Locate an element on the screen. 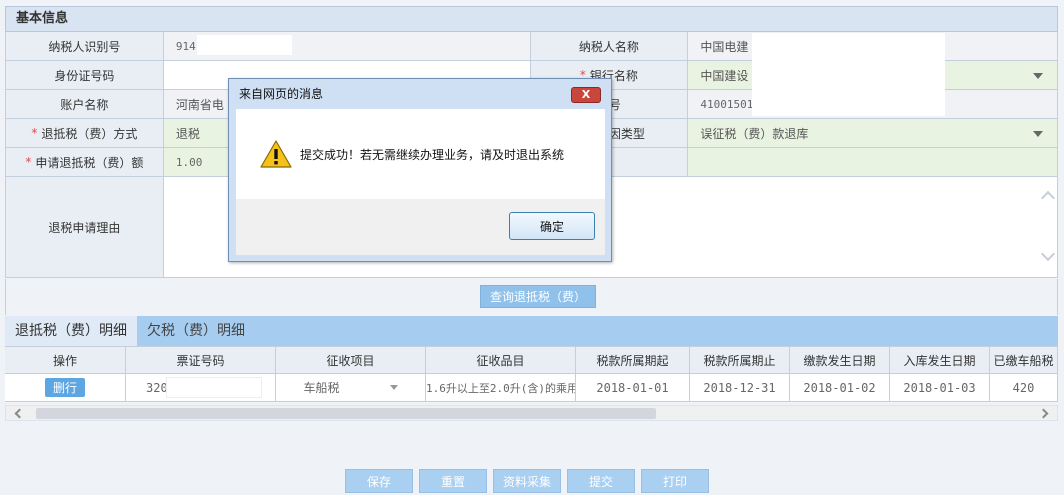  horizontal-scrollbar is located at coordinates (531, 413).